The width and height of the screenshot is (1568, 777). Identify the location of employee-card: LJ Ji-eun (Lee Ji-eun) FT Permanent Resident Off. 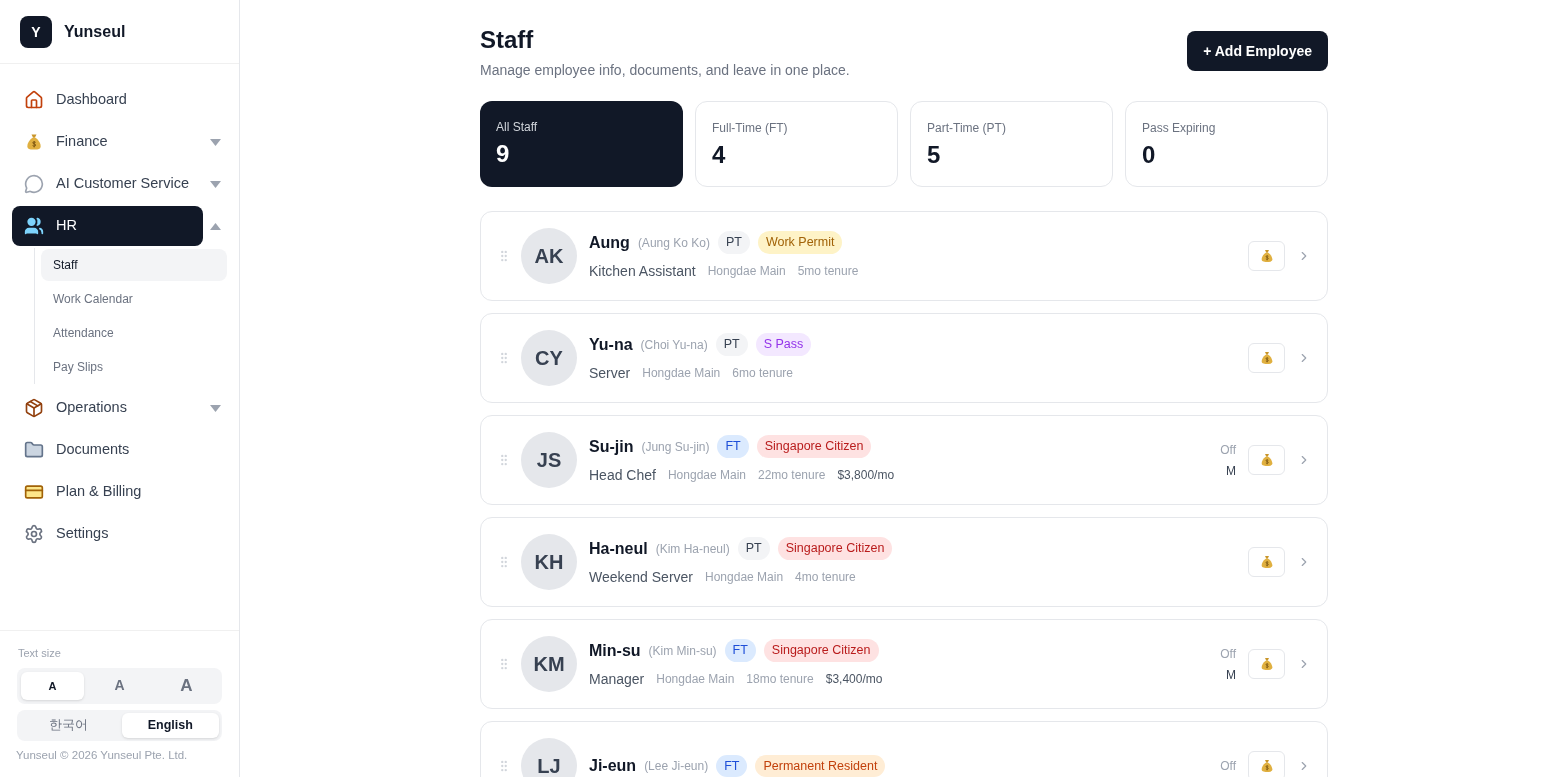
(904, 749).